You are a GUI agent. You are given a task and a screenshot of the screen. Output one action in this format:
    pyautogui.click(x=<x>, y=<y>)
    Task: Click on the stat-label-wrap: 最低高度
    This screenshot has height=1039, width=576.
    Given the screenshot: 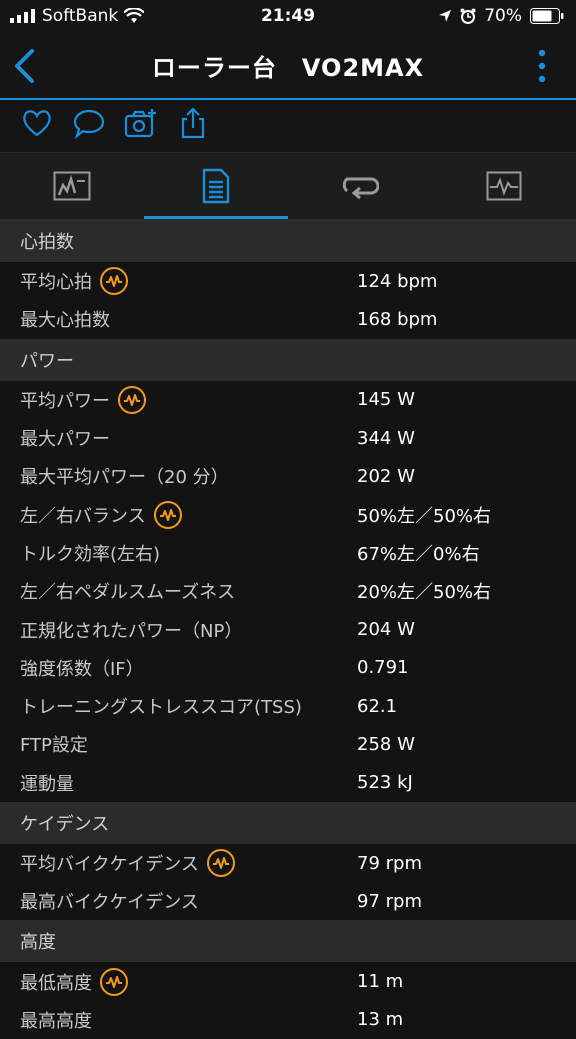 What is the action you would take?
    pyautogui.click(x=74, y=981)
    